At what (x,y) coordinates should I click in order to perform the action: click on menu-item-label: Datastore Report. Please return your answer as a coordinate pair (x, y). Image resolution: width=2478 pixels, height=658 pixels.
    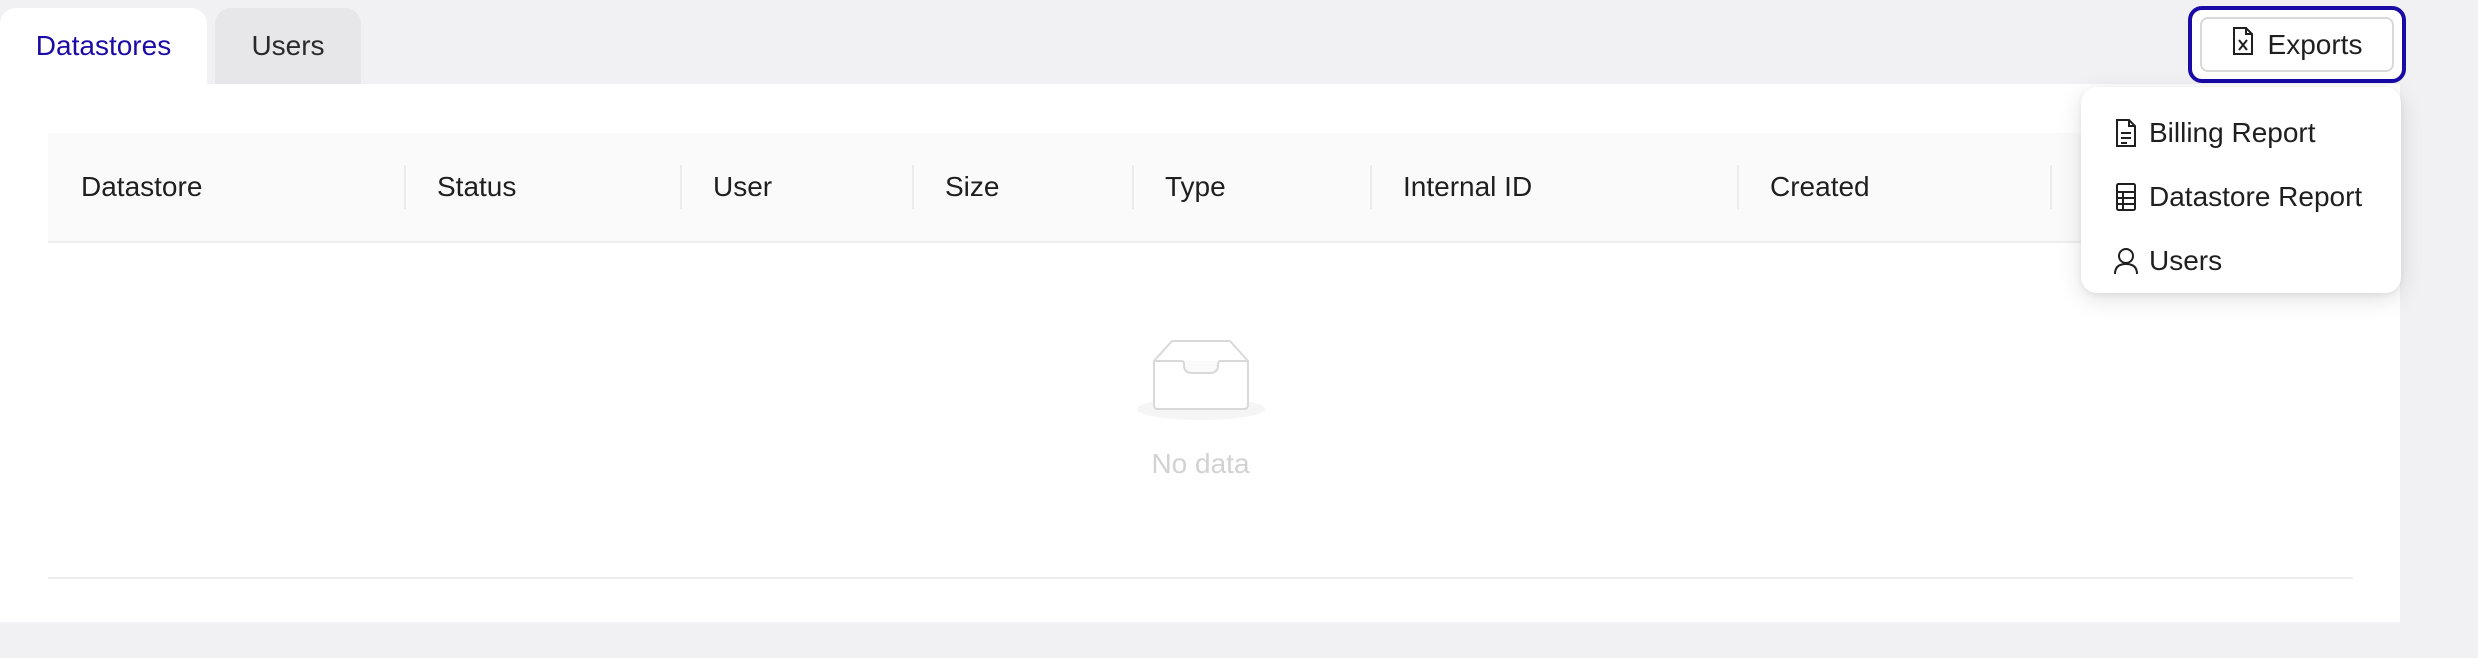
    Looking at the image, I should click on (2256, 196).